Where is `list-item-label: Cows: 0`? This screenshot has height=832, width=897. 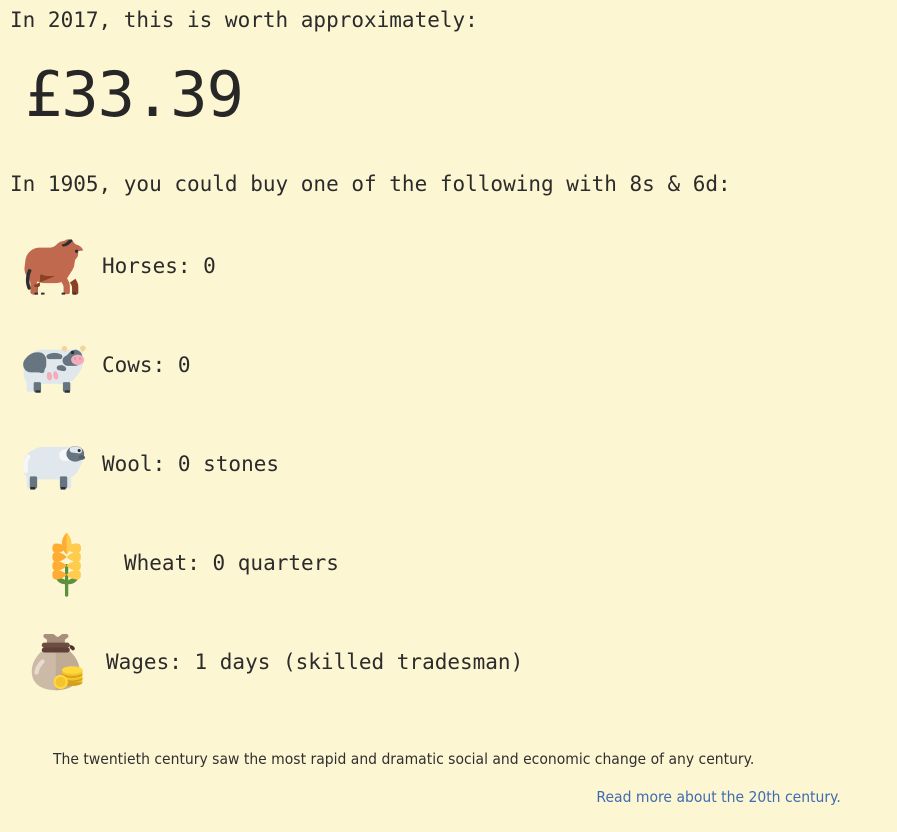 list-item-label: Cows: 0 is located at coordinates (146, 364).